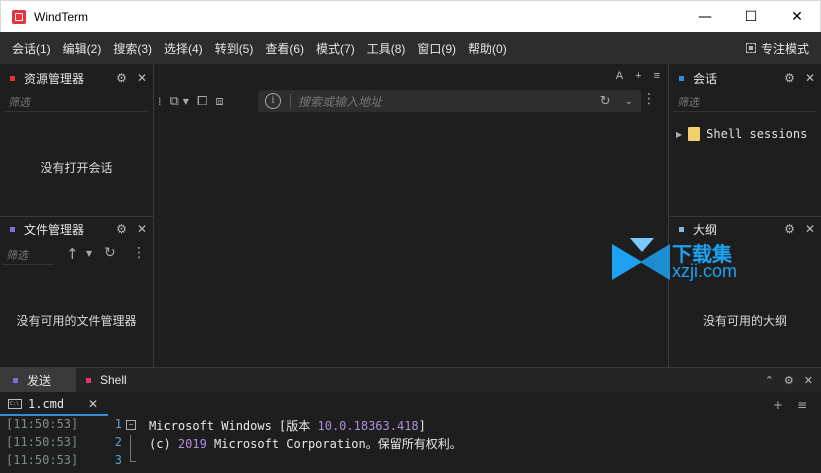 The height and width of the screenshot is (473, 821). I want to click on info-icon: i, so click(273, 101).